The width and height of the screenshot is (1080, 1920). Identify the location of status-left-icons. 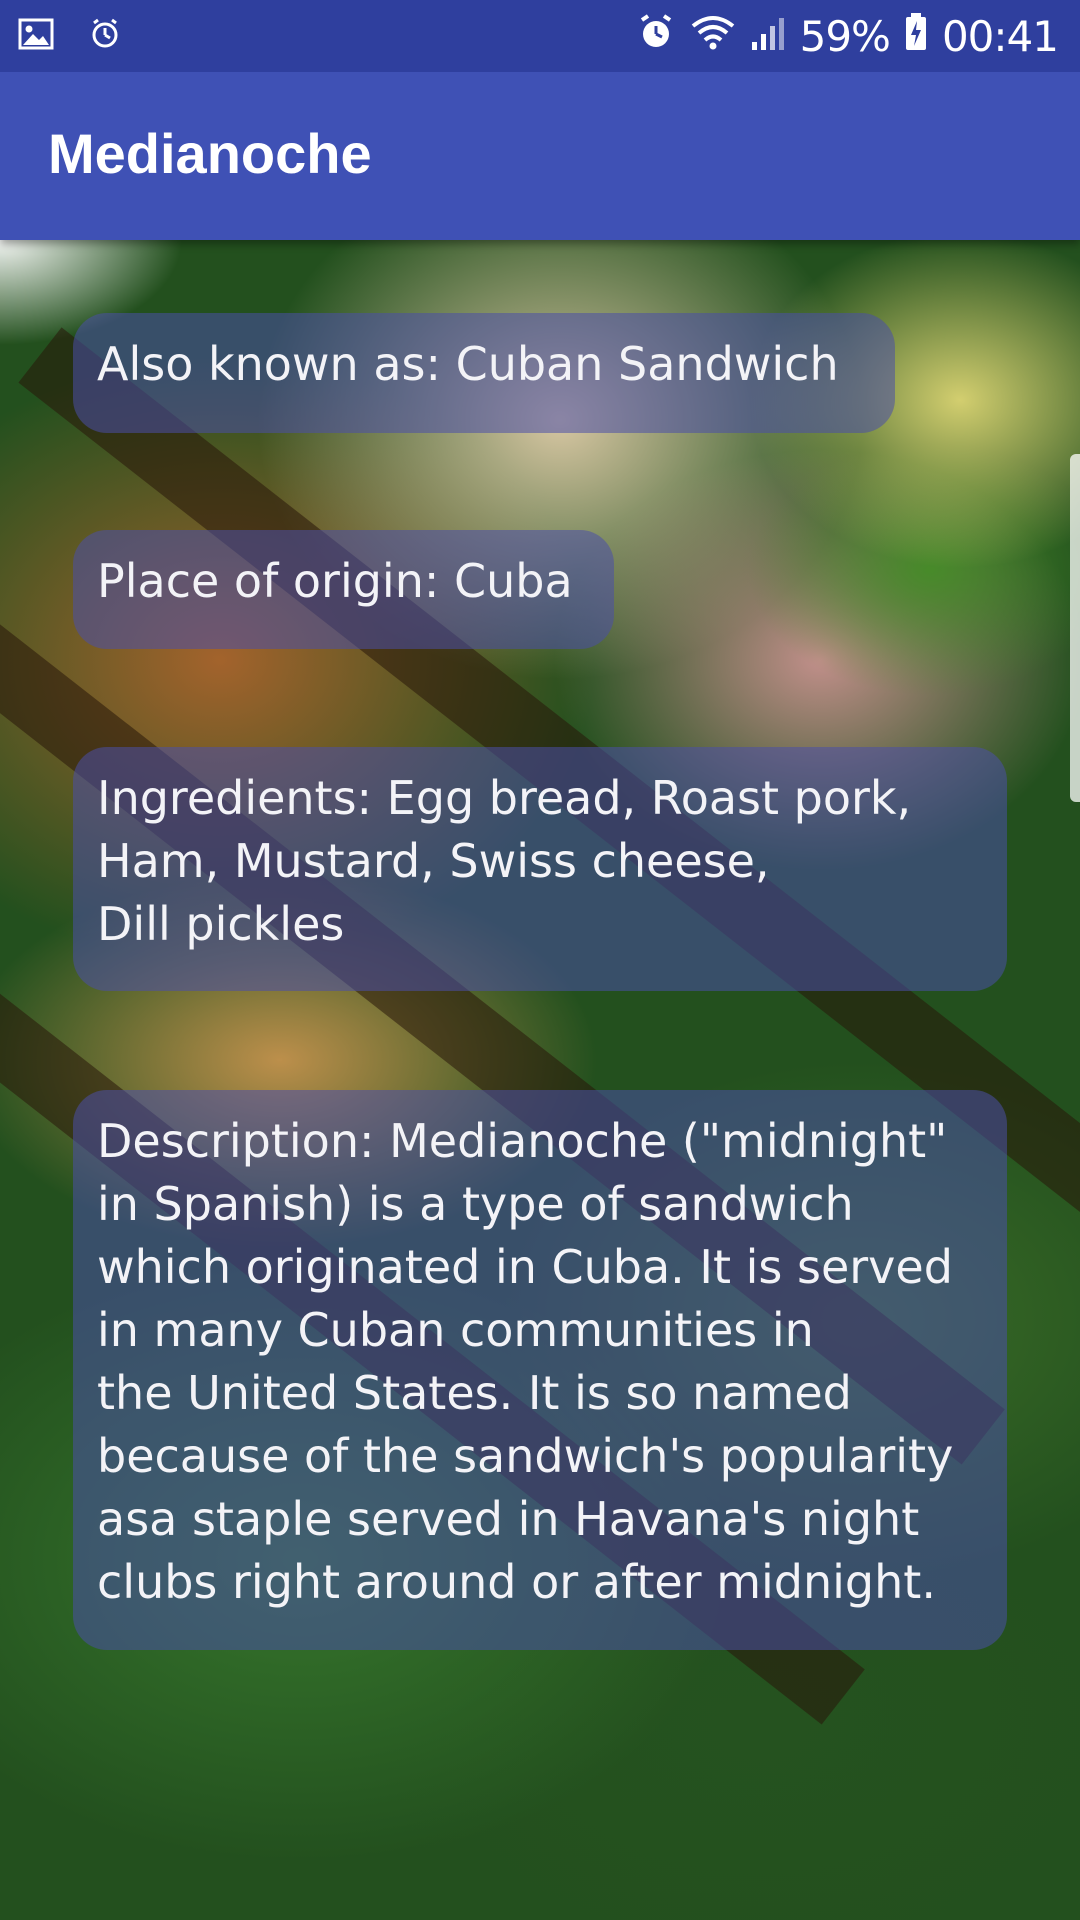
(70, 36).